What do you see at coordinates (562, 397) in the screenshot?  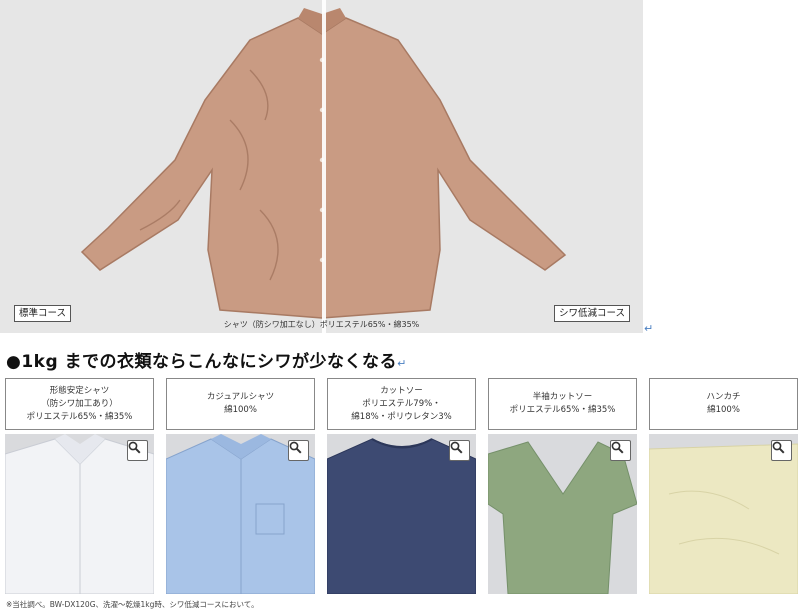 I see `garment-name: 半袖カットソー` at bounding box center [562, 397].